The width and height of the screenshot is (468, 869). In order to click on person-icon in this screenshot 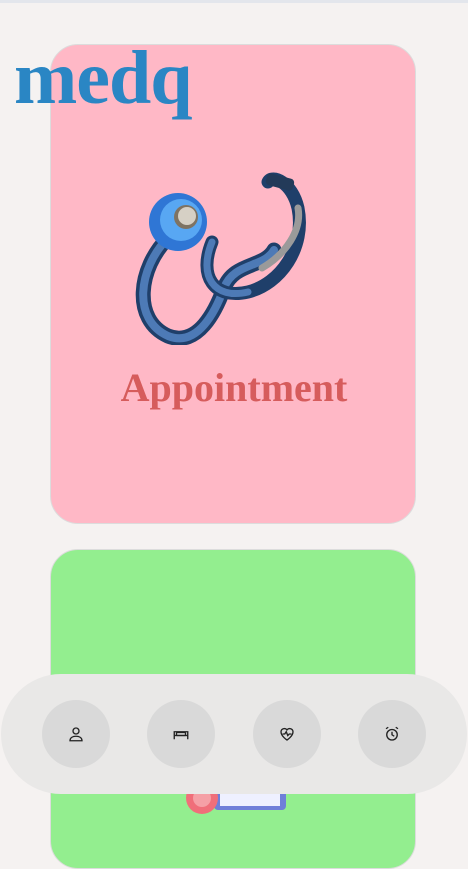, I will do `click(76, 734)`.